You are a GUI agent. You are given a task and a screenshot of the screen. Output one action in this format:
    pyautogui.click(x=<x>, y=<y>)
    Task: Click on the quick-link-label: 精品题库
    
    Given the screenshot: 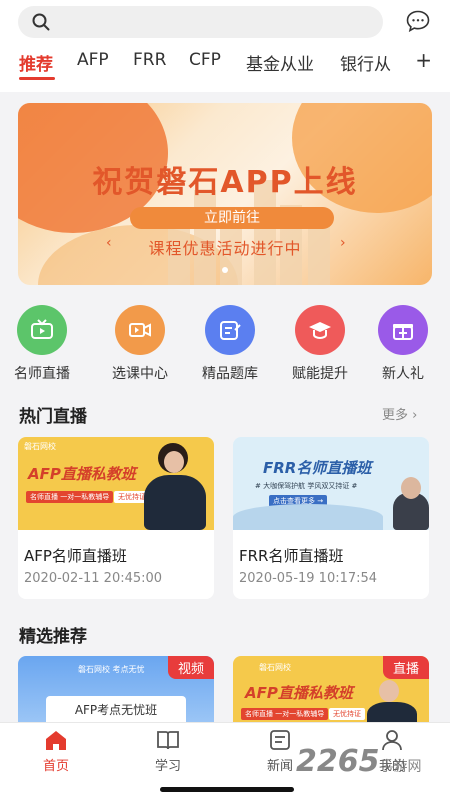 What is the action you would take?
    pyautogui.click(x=230, y=374)
    